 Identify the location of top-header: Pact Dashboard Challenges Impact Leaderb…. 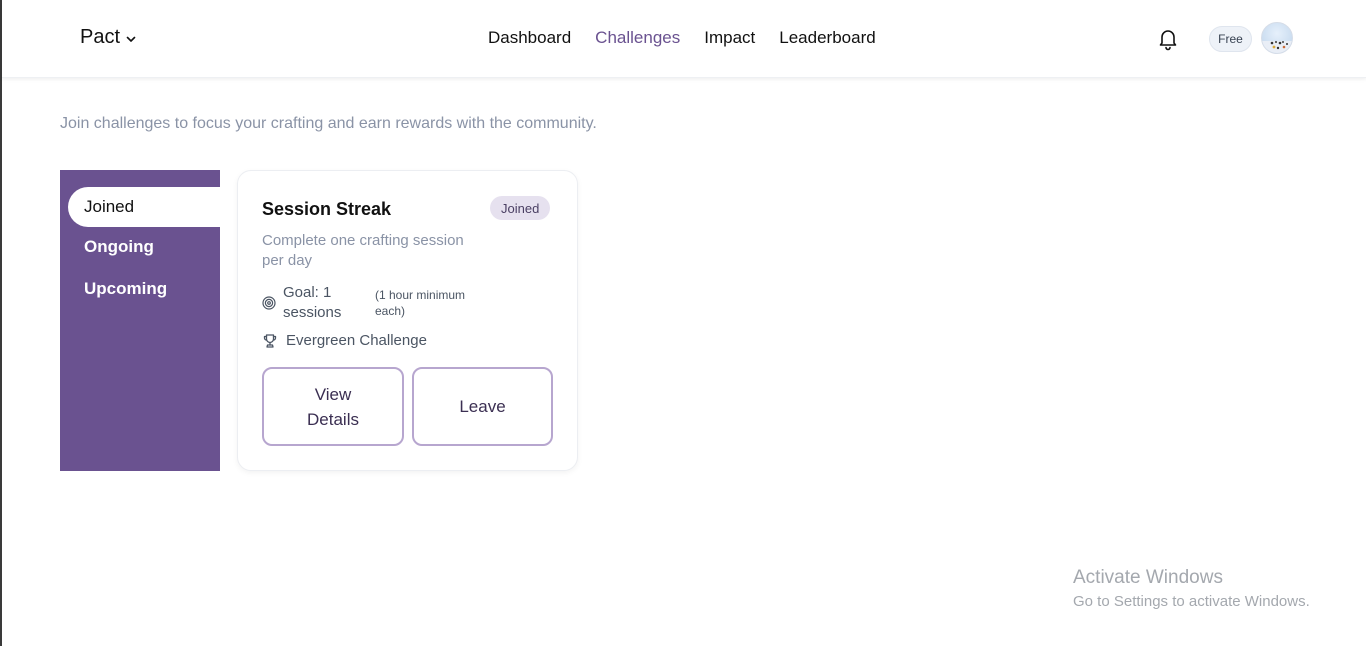
(684, 39).